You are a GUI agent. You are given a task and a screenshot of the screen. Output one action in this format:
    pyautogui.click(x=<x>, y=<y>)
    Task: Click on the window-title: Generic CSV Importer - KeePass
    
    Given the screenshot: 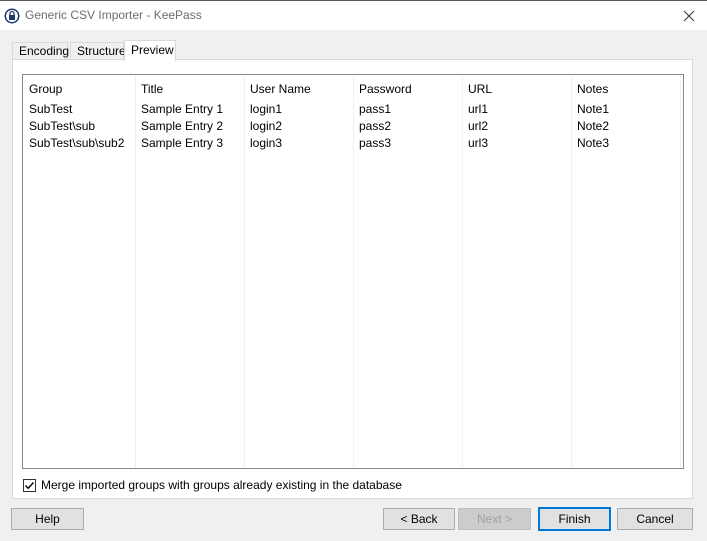 What is the action you would take?
    pyautogui.click(x=113, y=15)
    